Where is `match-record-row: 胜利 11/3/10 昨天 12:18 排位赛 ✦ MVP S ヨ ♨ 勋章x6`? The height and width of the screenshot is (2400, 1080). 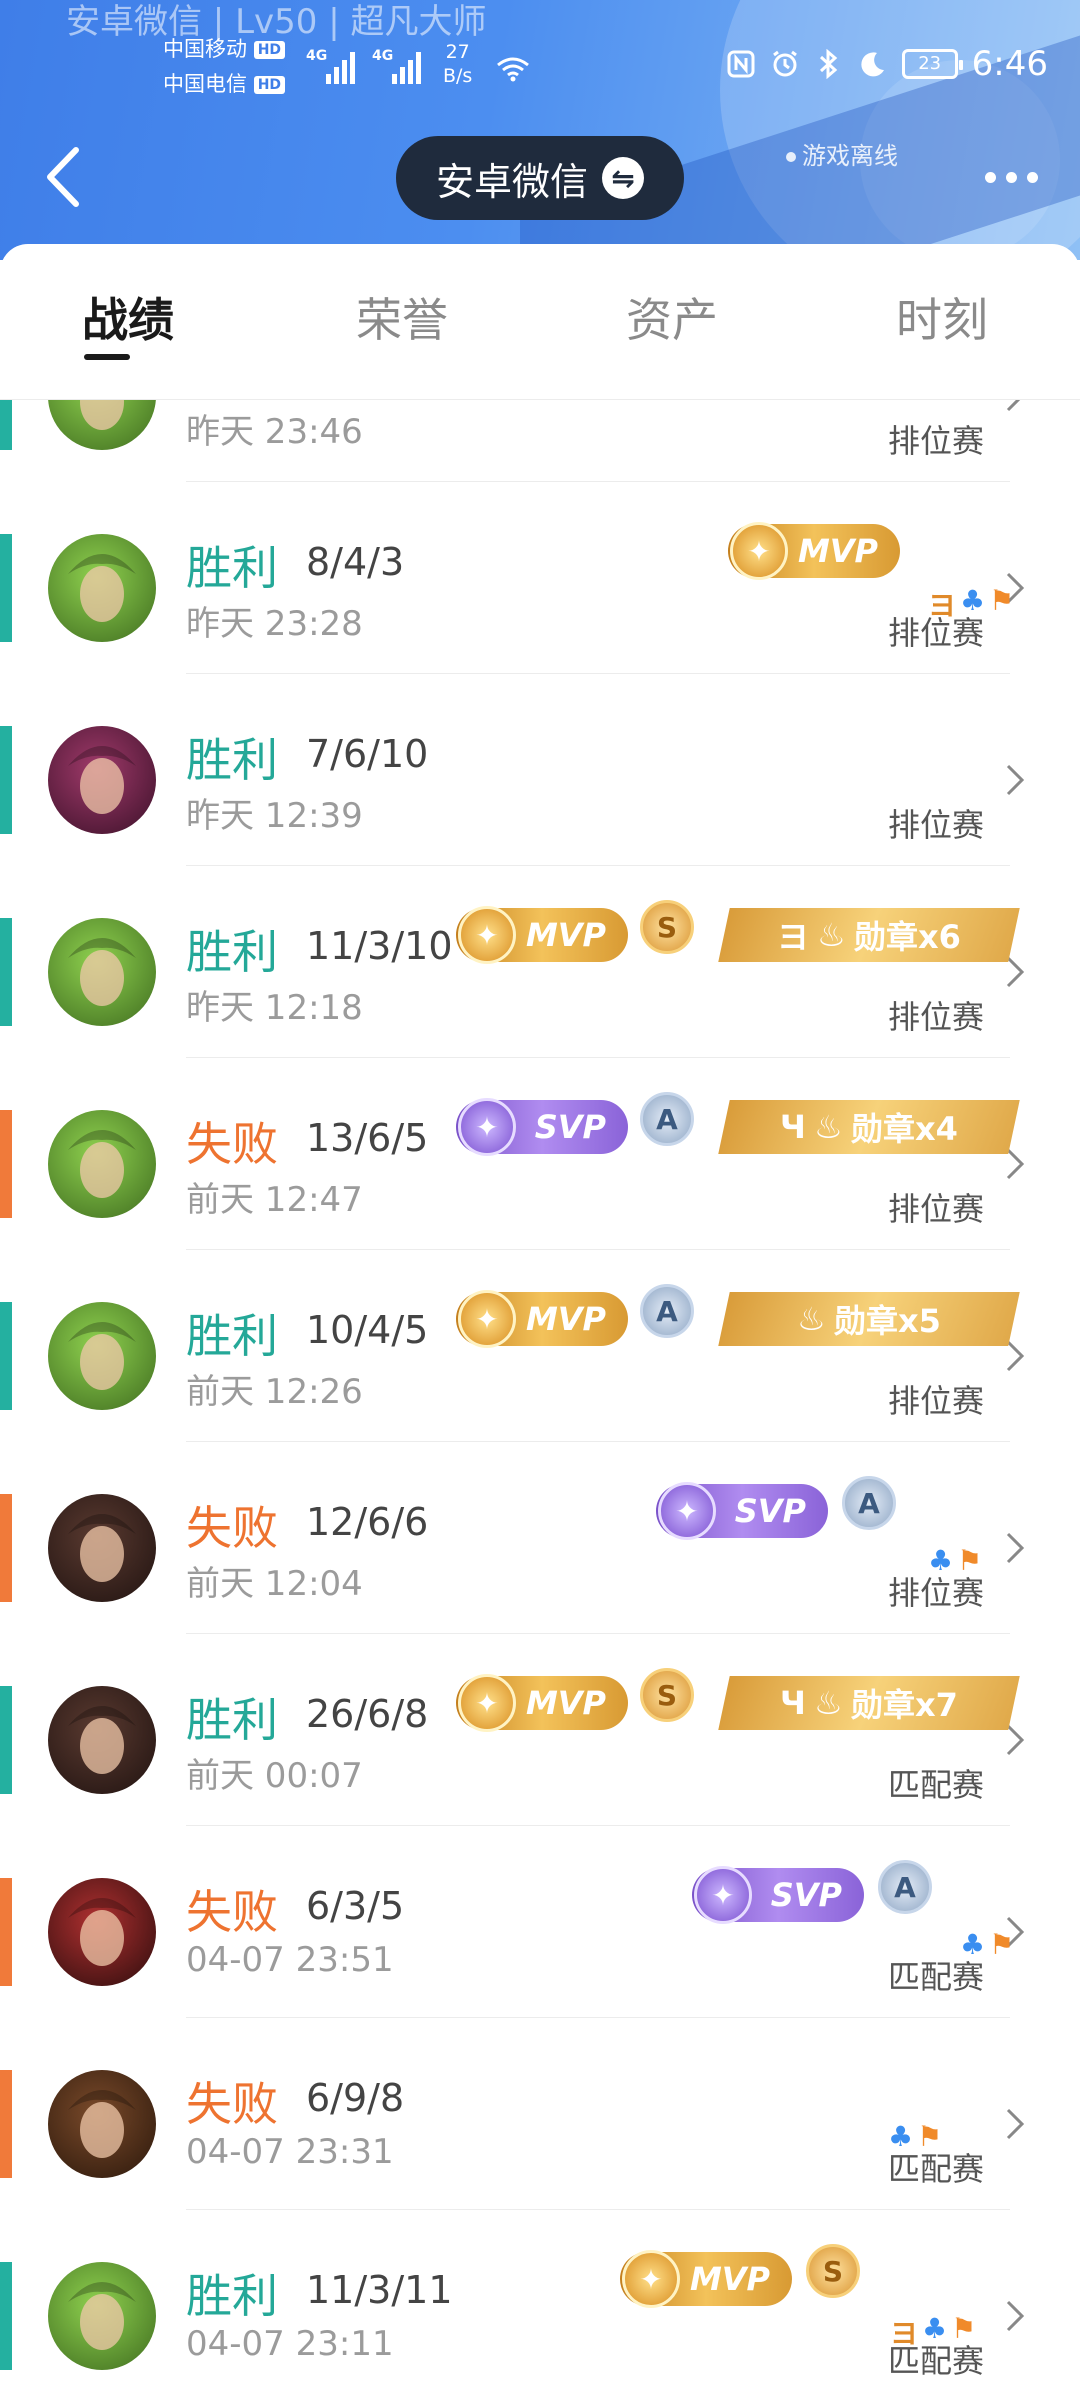
match-record-row: 胜利 11/3/10 昨天 12:18 排位赛 ✦ MVP S ヨ ♨ 勋章x6 is located at coordinates (540, 962).